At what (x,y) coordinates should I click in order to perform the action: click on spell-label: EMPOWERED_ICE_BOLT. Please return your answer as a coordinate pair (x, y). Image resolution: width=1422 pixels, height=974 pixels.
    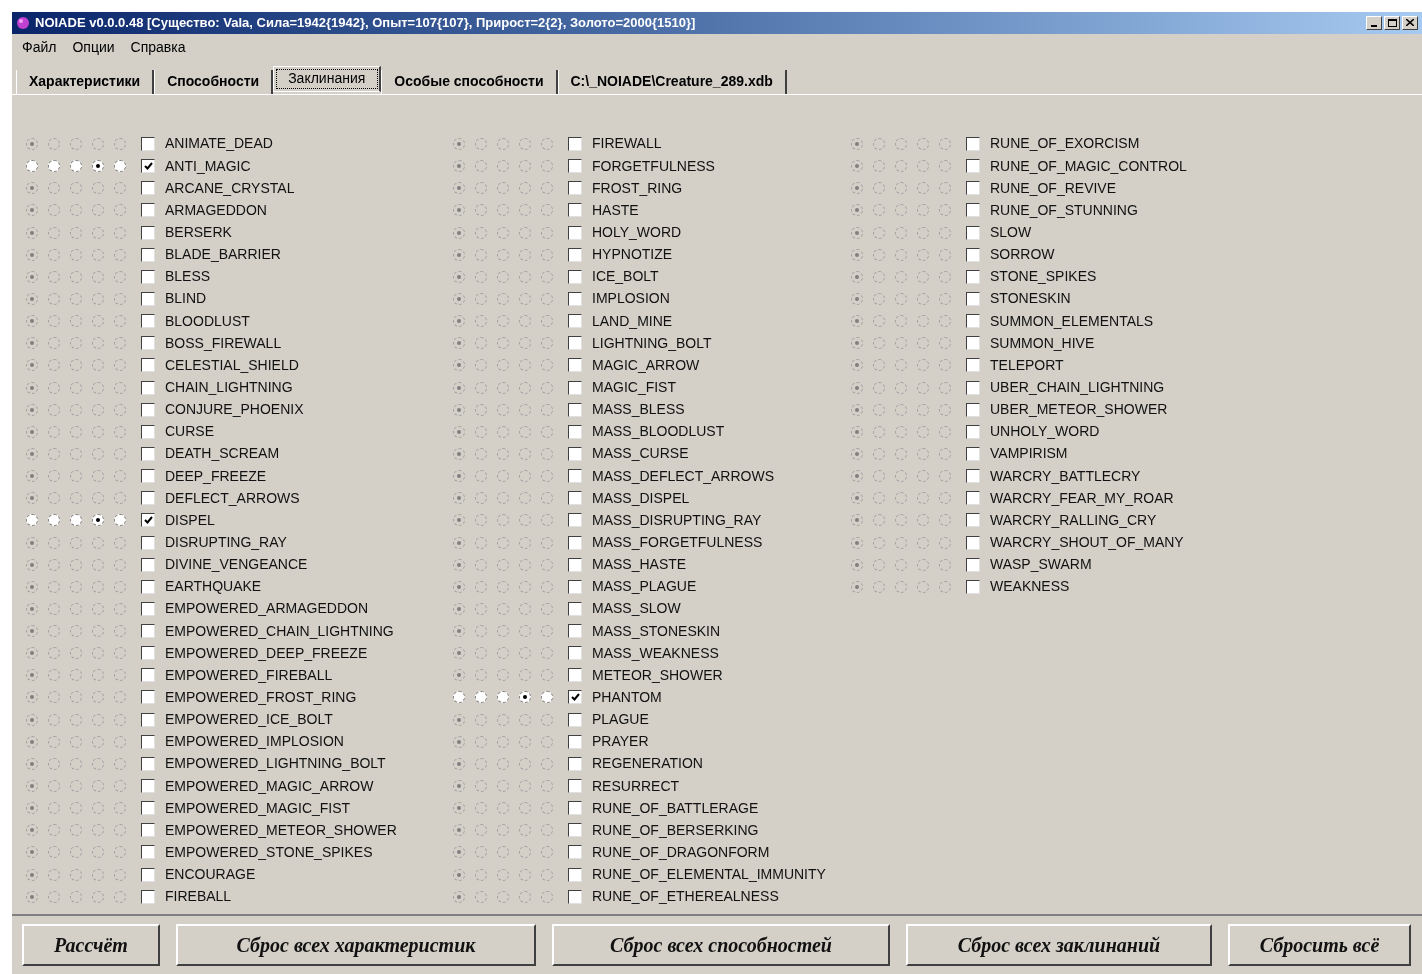
    Looking at the image, I should click on (249, 720).